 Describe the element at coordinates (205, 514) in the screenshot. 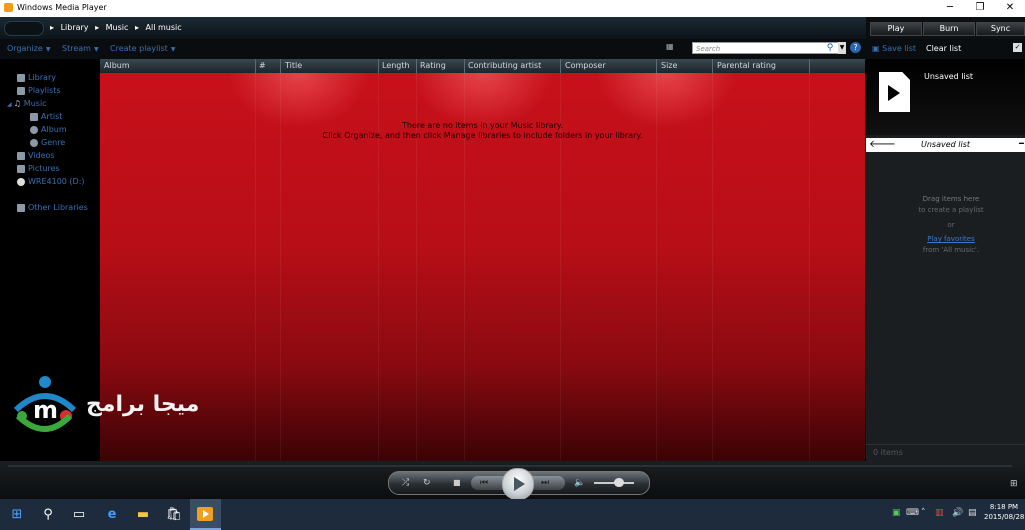

I see `windows-media-player-taskbar-icon` at that location.